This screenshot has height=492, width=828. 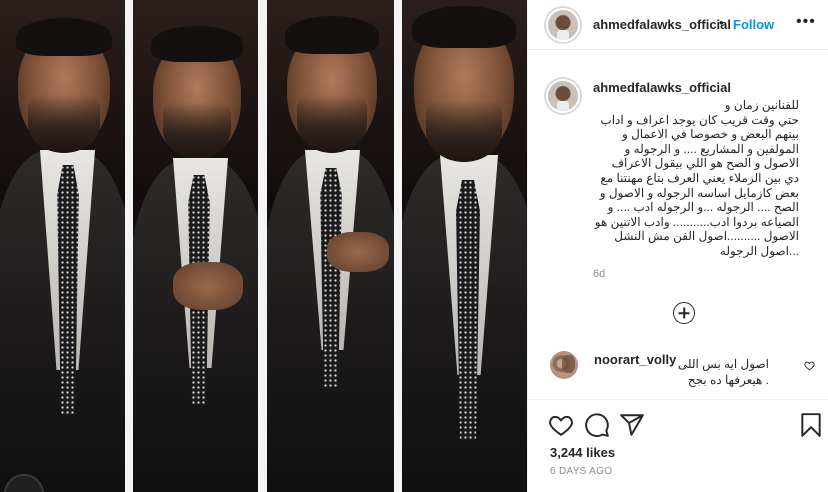 What do you see at coordinates (662, 24) in the screenshot?
I see `author-username: ahmedfalawks_official` at bounding box center [662, 24].